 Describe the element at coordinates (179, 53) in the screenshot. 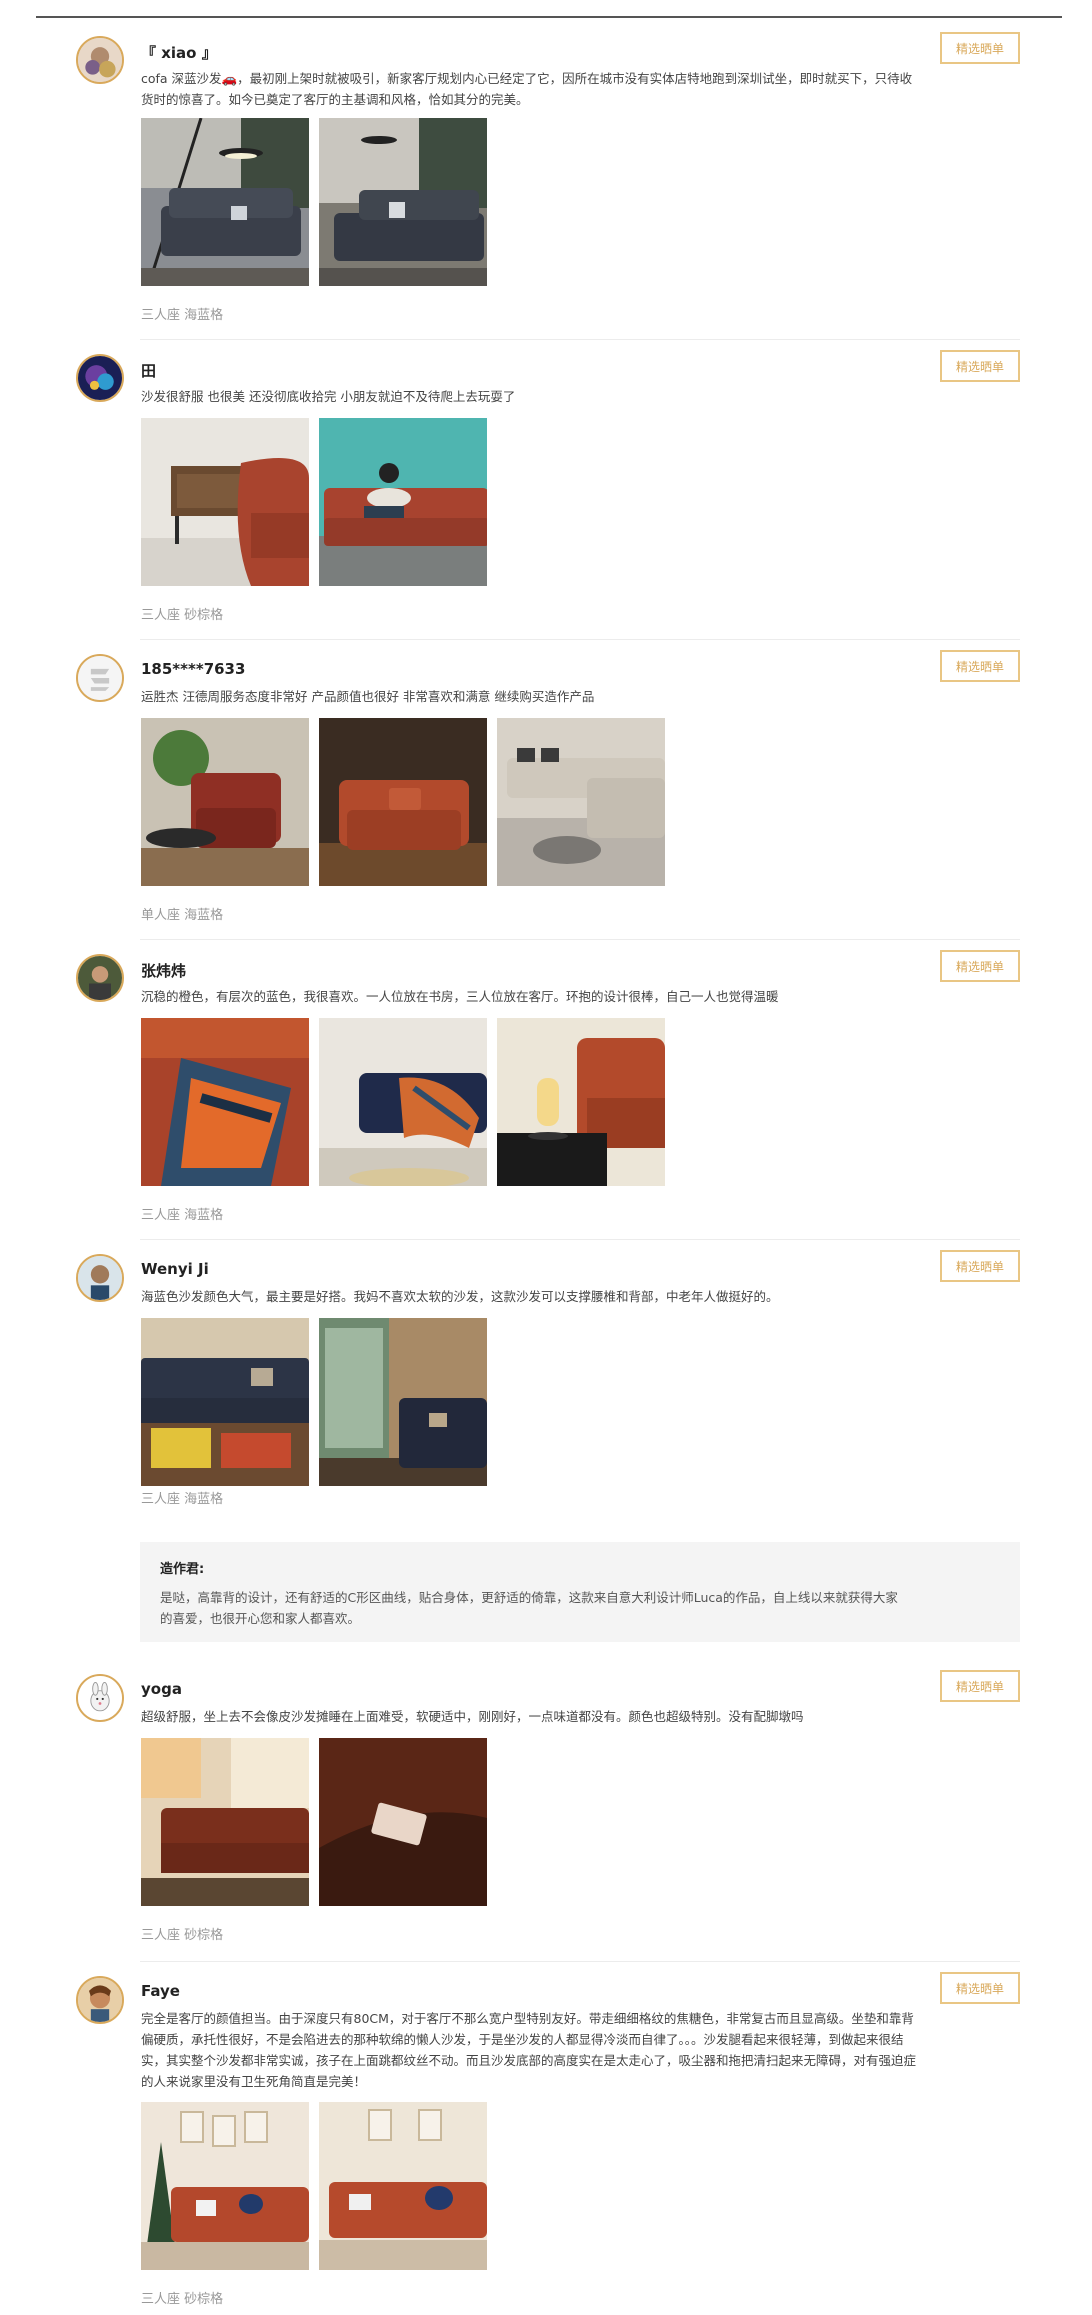

I see `user-name: 『 xiao 』` at that location.